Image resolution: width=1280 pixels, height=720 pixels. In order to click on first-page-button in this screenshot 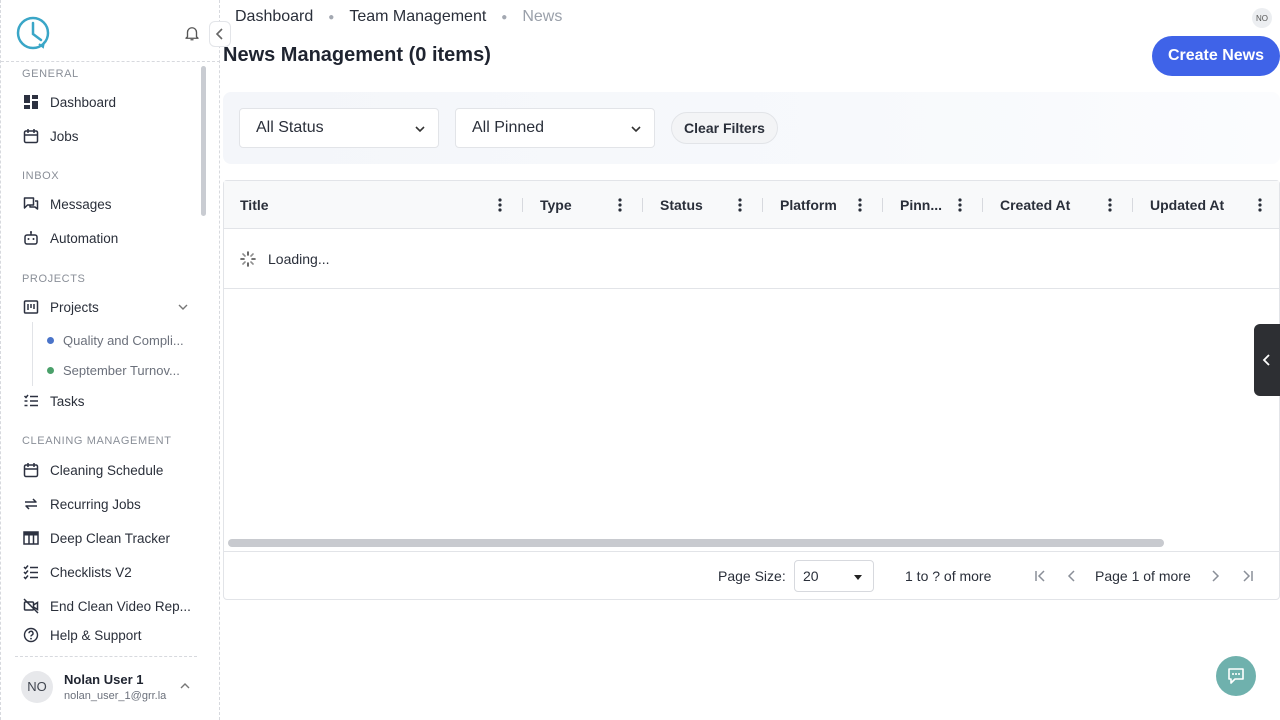, I will do `click(1040, 576)`.